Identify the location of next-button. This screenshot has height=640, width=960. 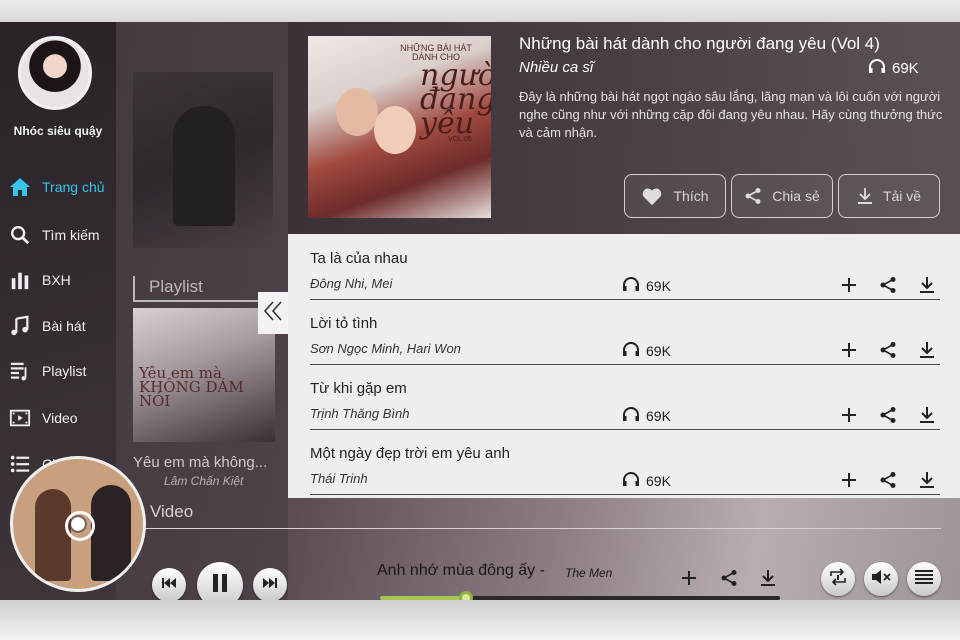
(270, 584).